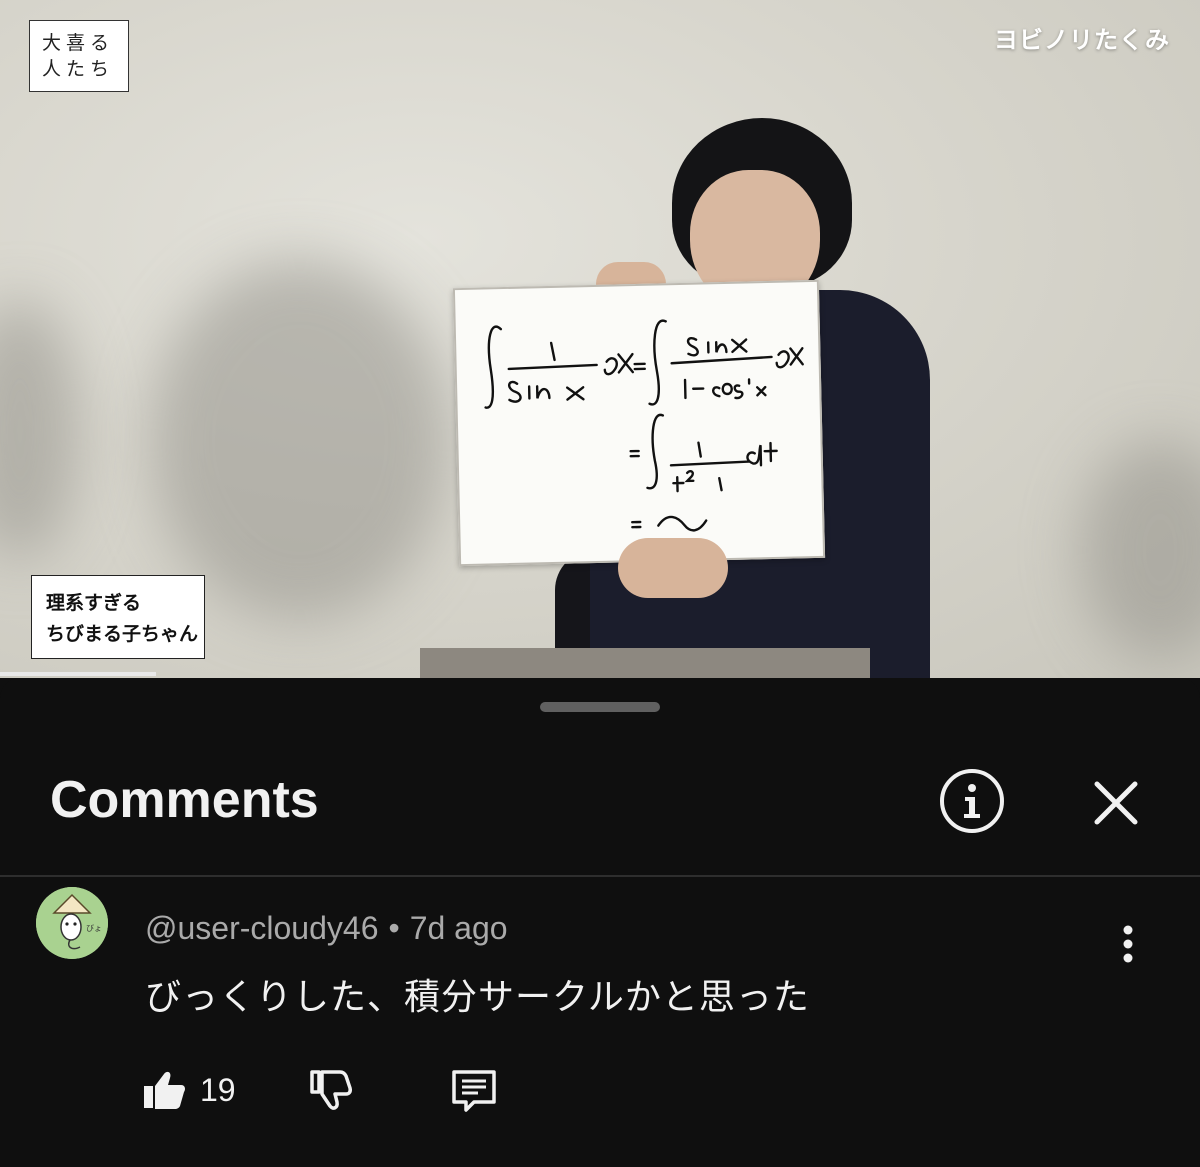  What do you see at coordinates (644, 425) in the screenshot?
I see `handwritten-formula` at bounding box center [644, 425].